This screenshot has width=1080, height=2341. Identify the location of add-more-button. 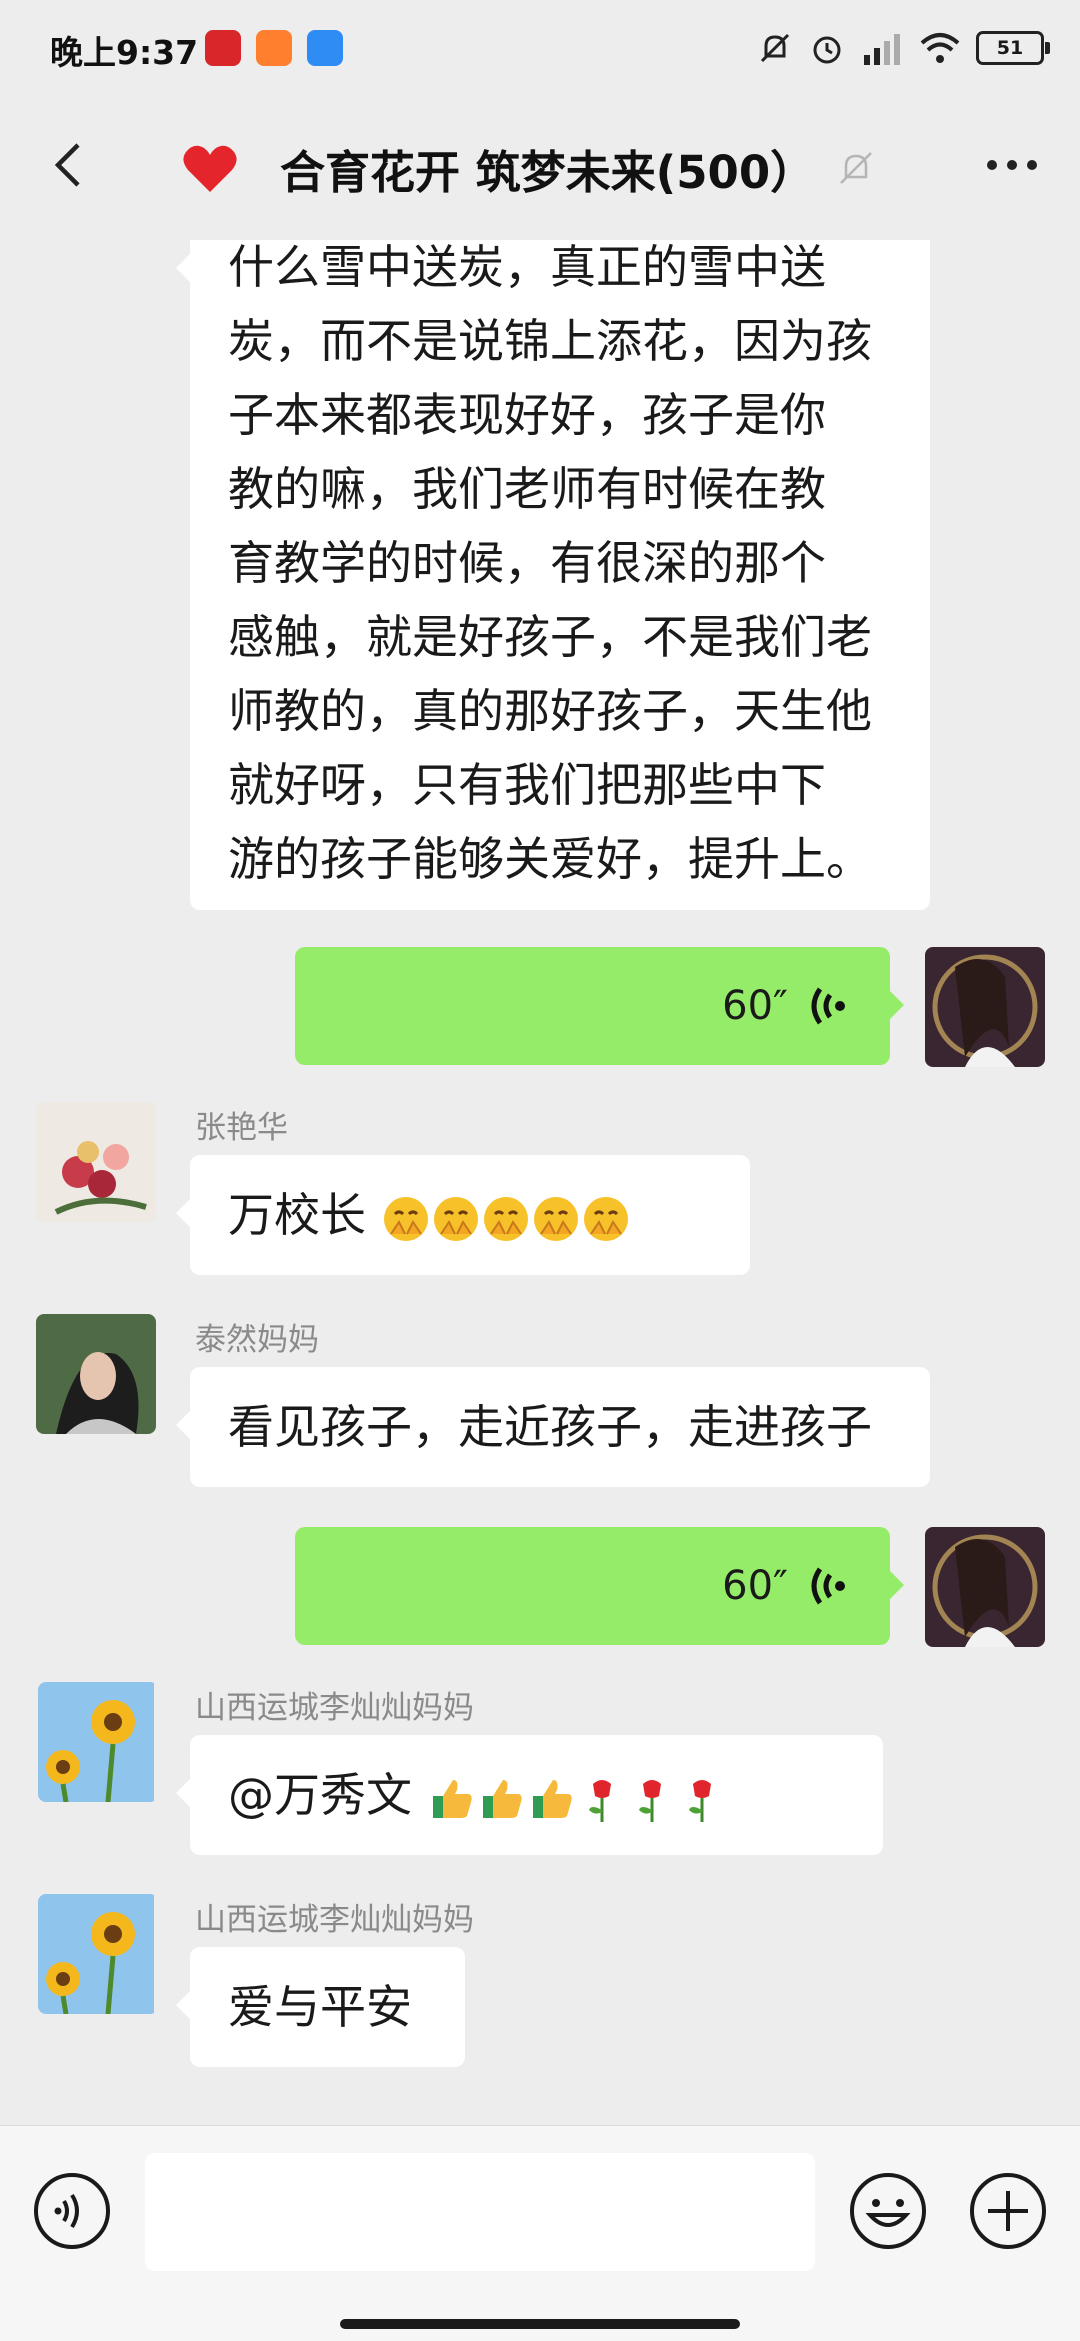
(1008, 2211).